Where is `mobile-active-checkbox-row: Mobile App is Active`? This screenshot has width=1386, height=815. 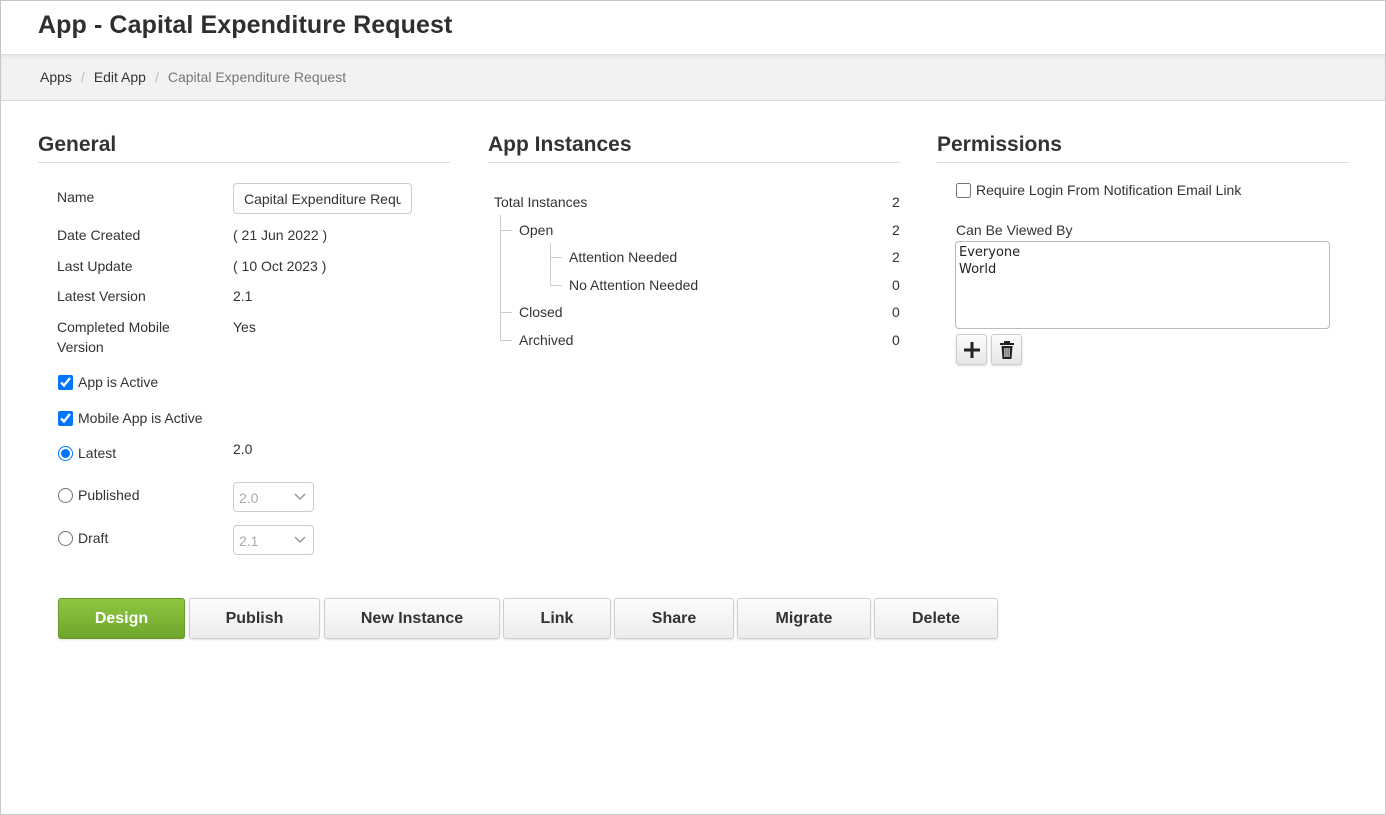
mobile-active-checkbox-row: Mobile App is Active is located at coordinates (130, 418).